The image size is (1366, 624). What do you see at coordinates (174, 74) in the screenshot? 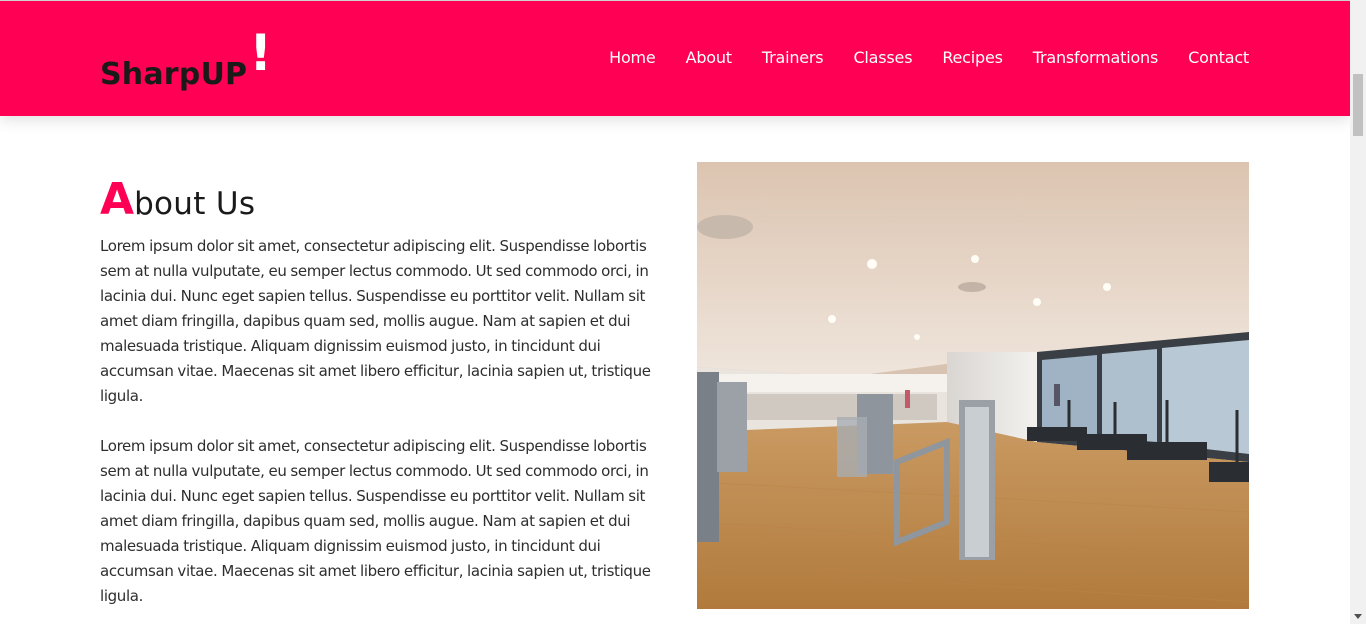
I see `logo-wordmark: SharpUP` at bounding box center [174, 74].